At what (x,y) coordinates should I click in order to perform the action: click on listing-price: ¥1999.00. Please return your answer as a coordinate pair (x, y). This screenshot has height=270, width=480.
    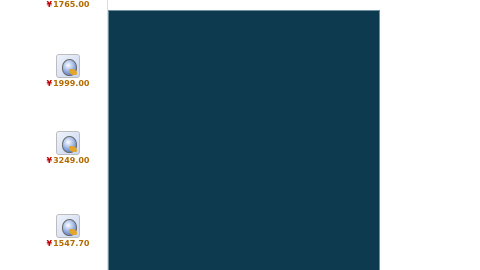
    Looking at the image, I should click on (68, 84).